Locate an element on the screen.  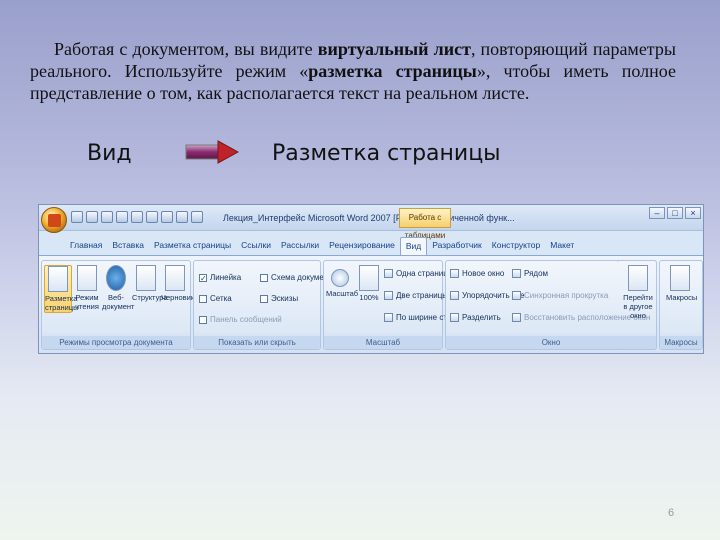
page-number: 6 is located at coordinates (671, 513).